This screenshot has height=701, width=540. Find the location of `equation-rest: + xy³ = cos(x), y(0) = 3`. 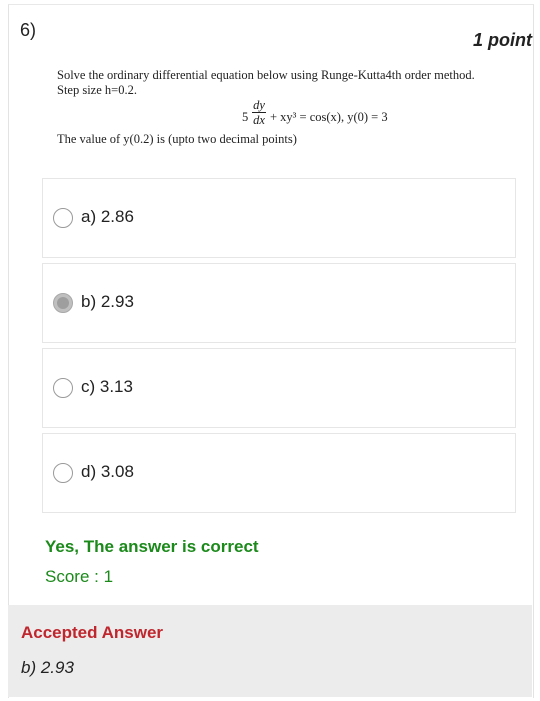

equation-rest: + xy³ = cos(x), y(0) = 3 is located at coordinates (329, 117).